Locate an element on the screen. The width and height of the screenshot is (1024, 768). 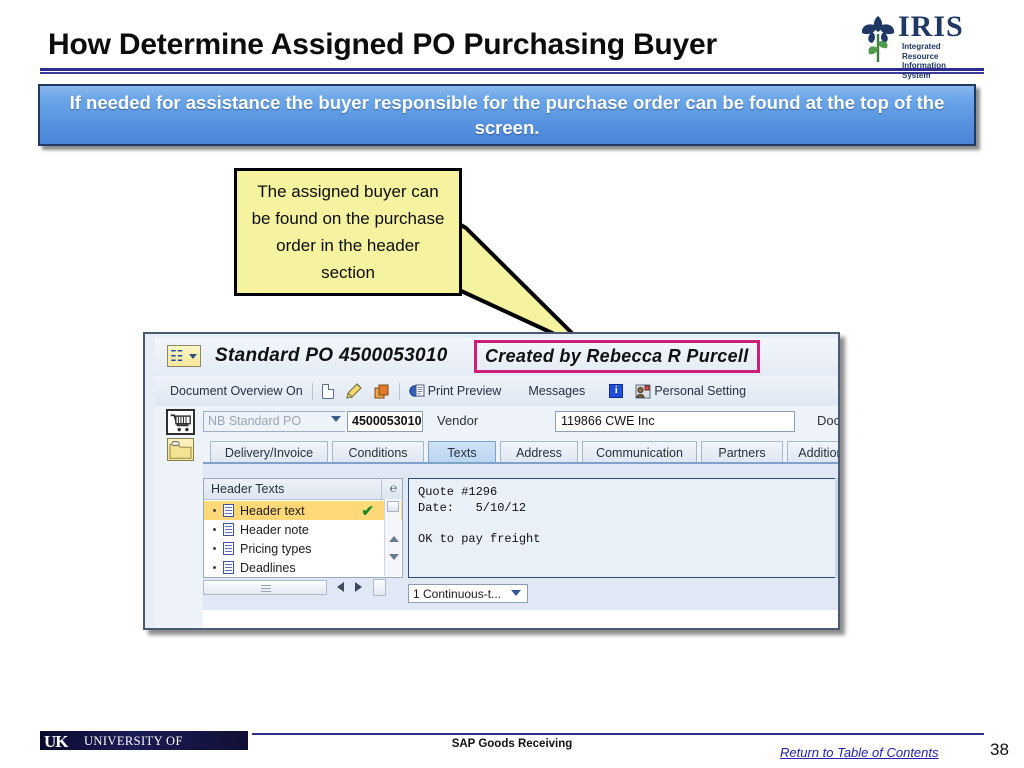
list-item-label: Header text is located at coordinates (272, 510).